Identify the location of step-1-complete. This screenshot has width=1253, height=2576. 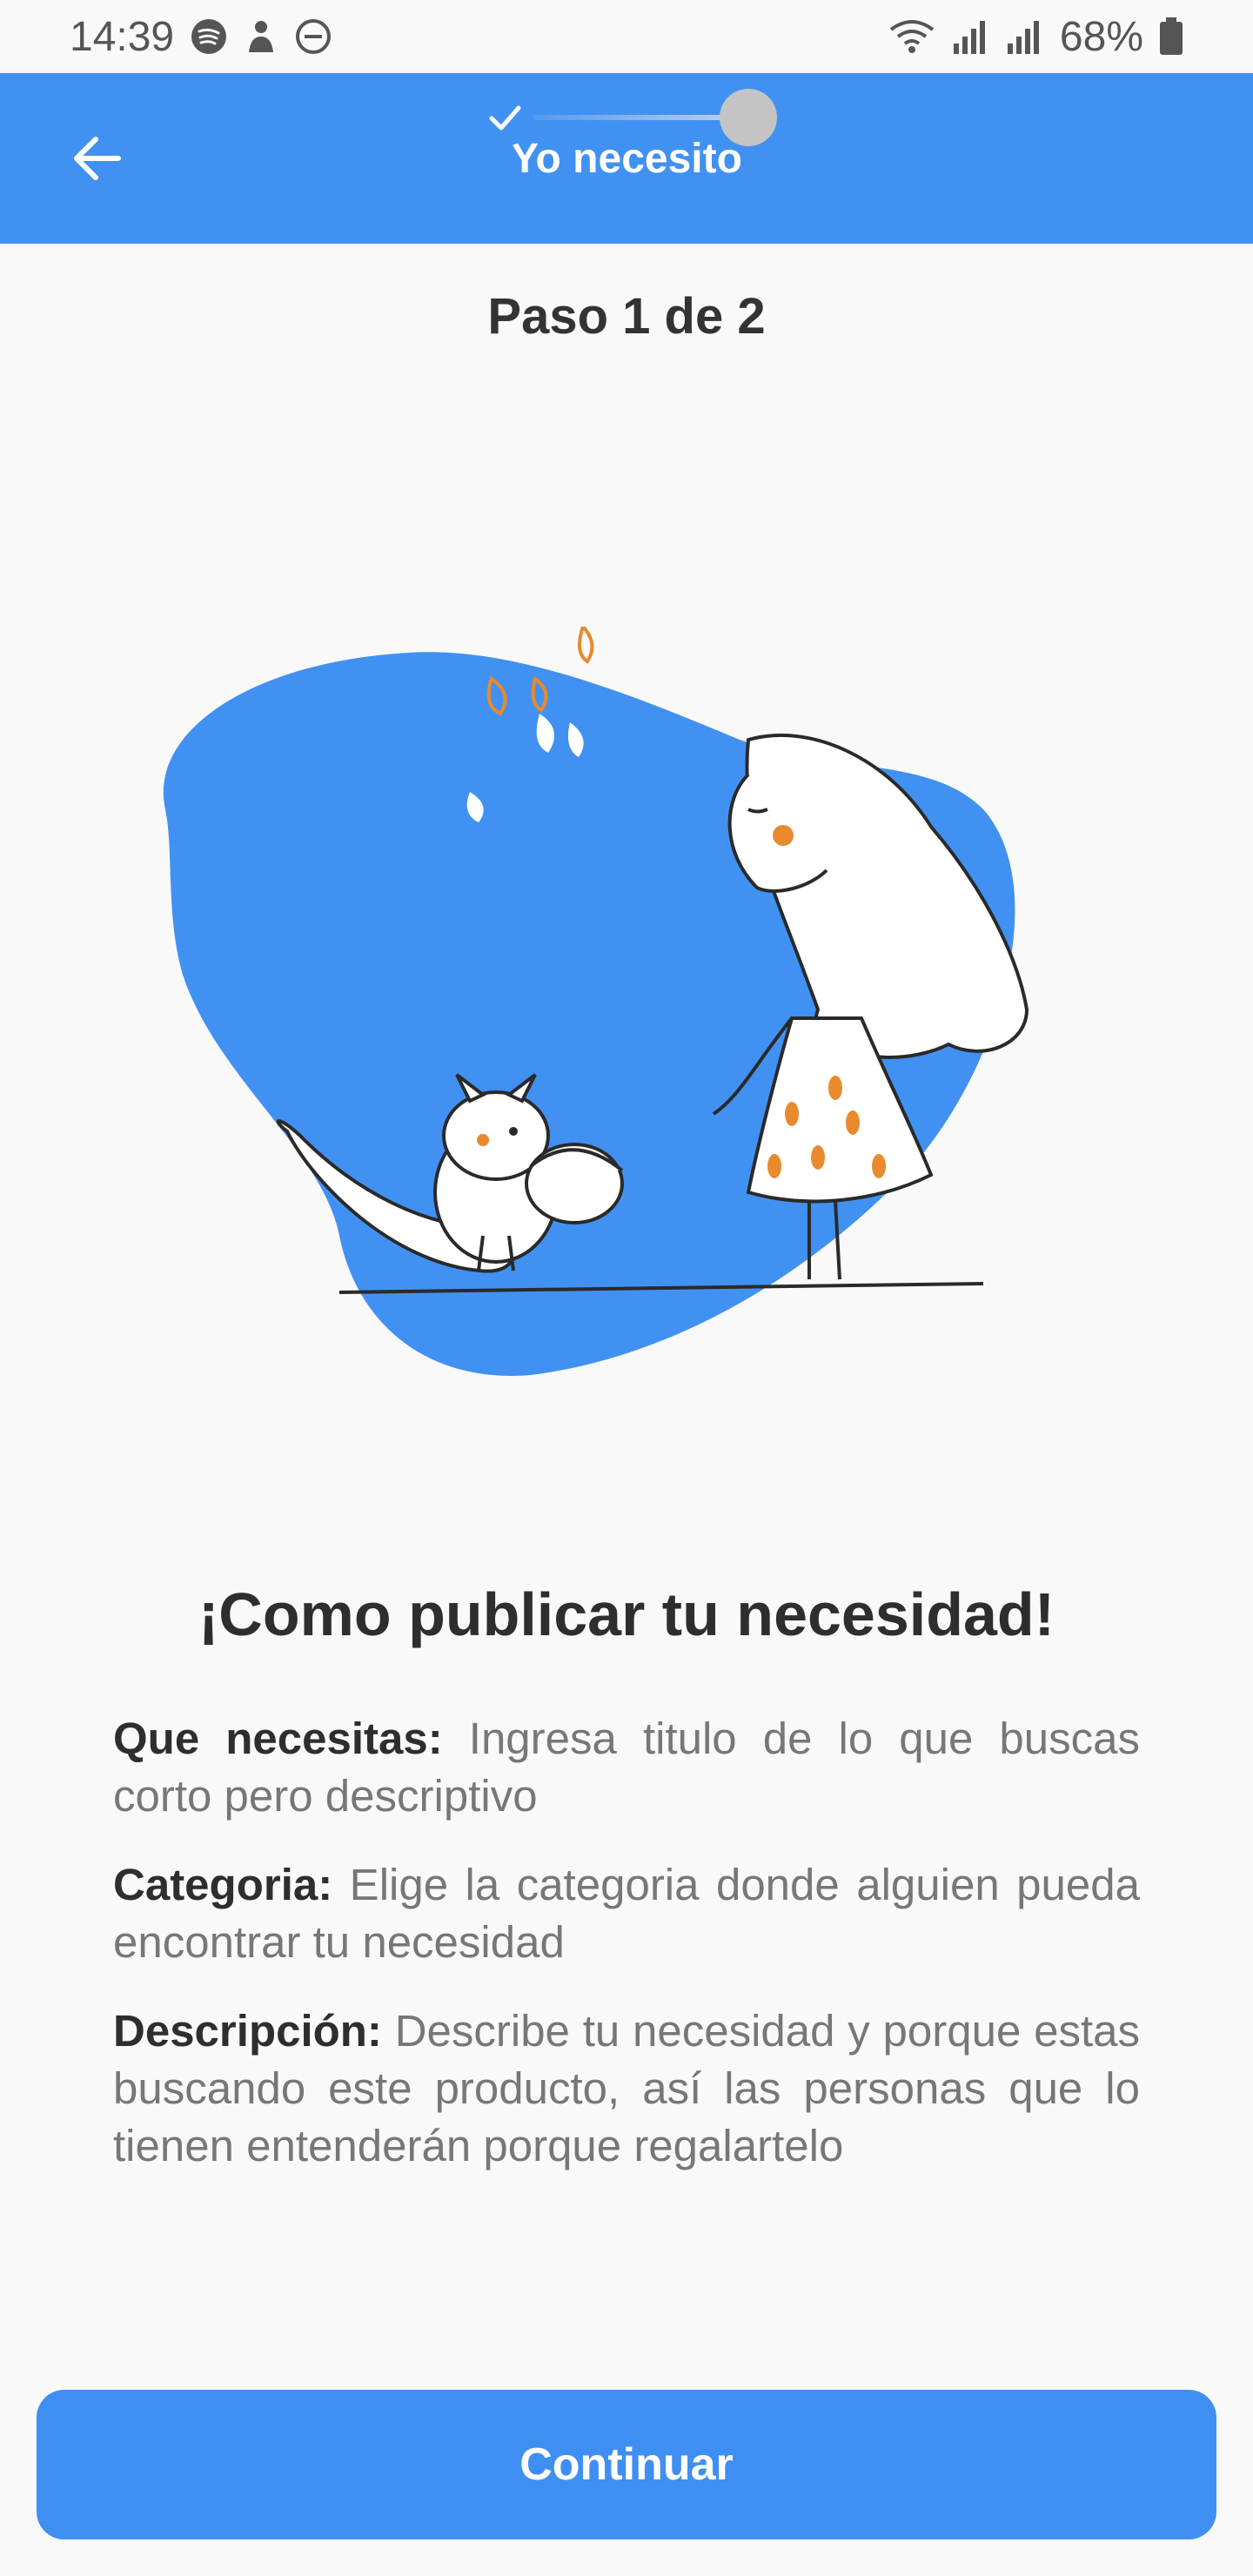
(504, 118).